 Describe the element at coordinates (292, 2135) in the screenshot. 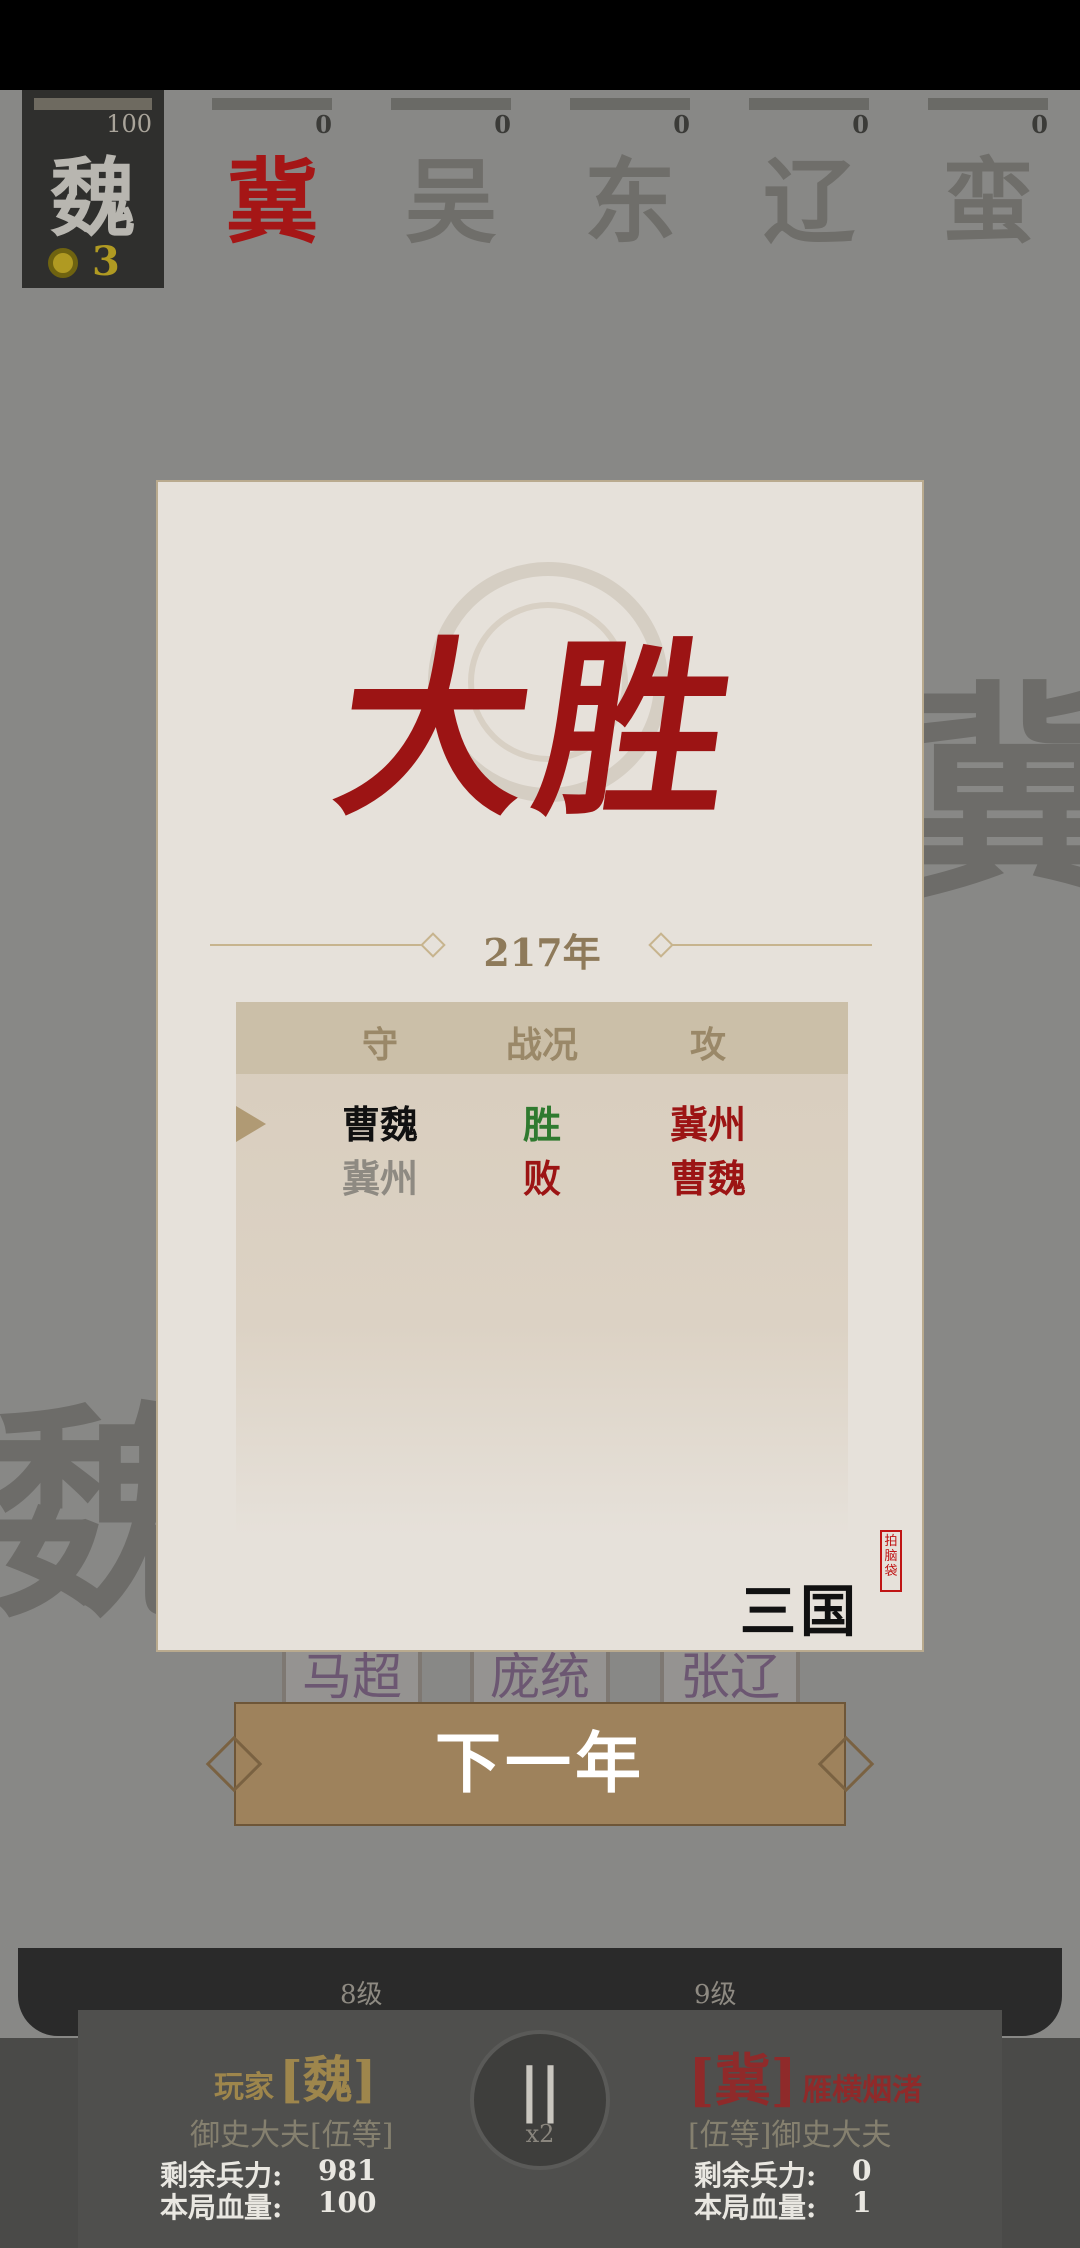

I see `player-title: 御史大夫[伍等]` at that location.